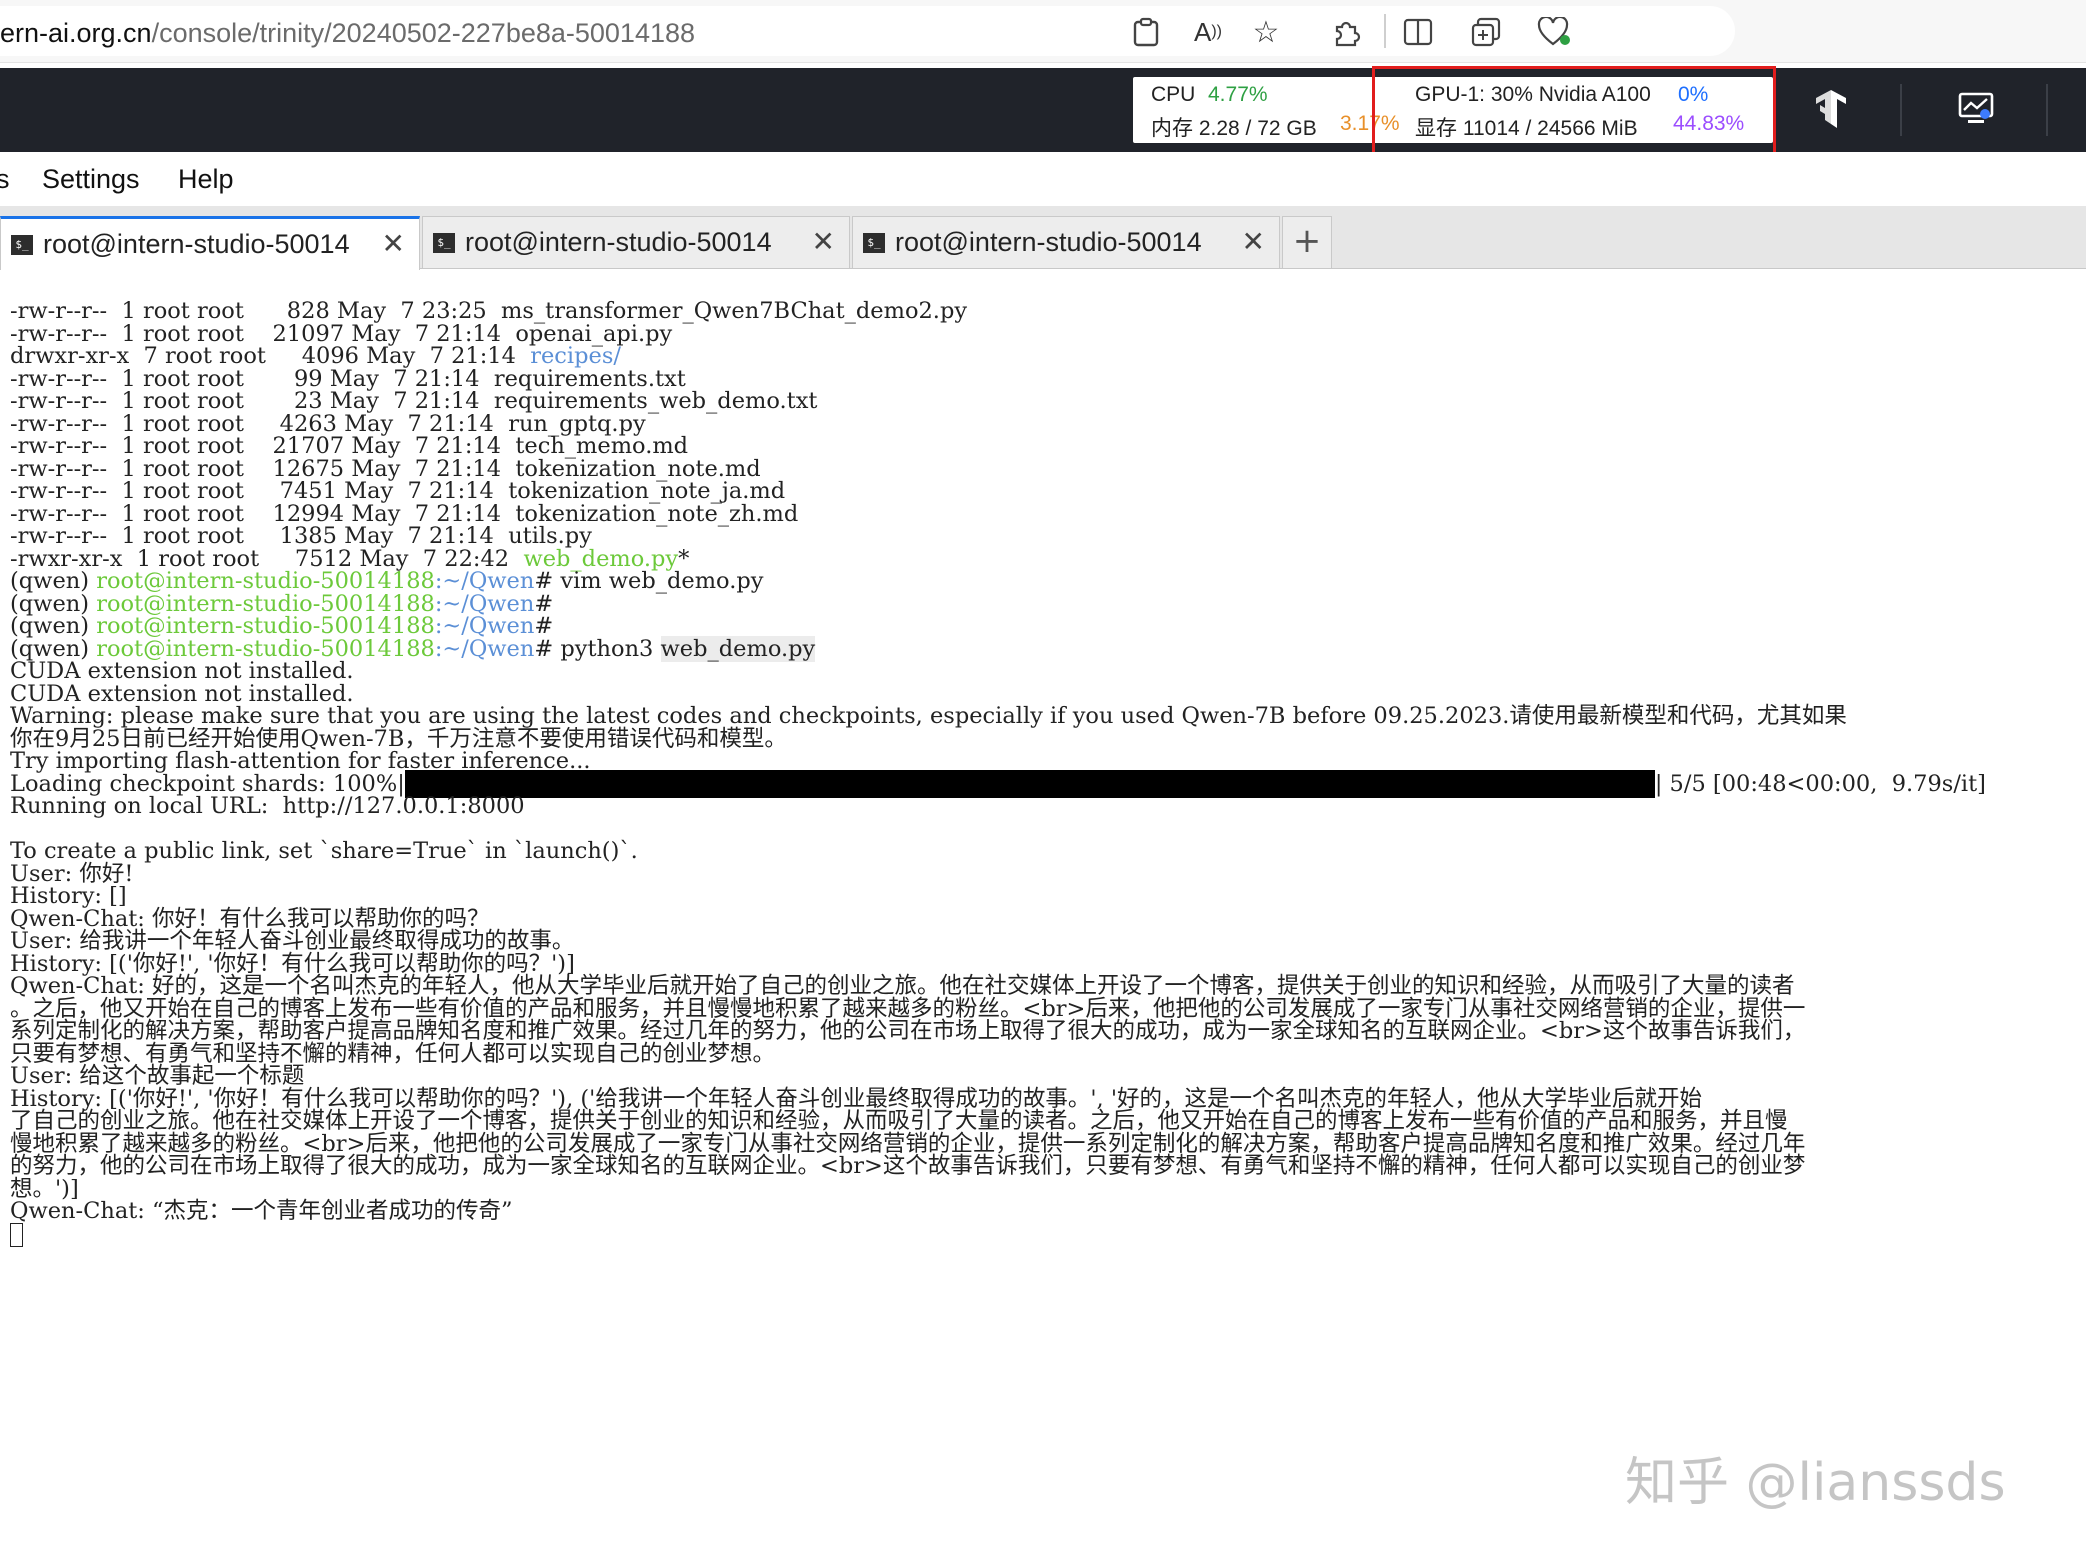  Describe the element at coordinates (1831, 109) in the screenshot. I see `tensorboard-icon` at that location.